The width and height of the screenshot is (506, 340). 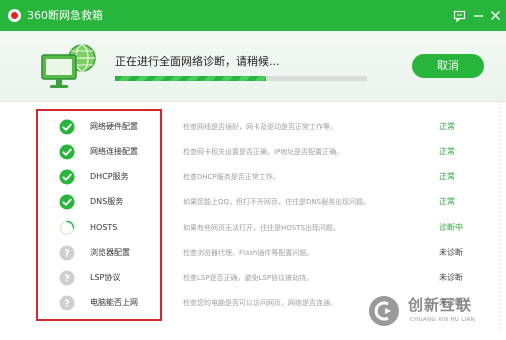 What do you see at coordinates (443, 320) in the screenshot?
I see `watermark-subtitle: CHUANG XIN HU LIAN` at bounding box center [443, 320].